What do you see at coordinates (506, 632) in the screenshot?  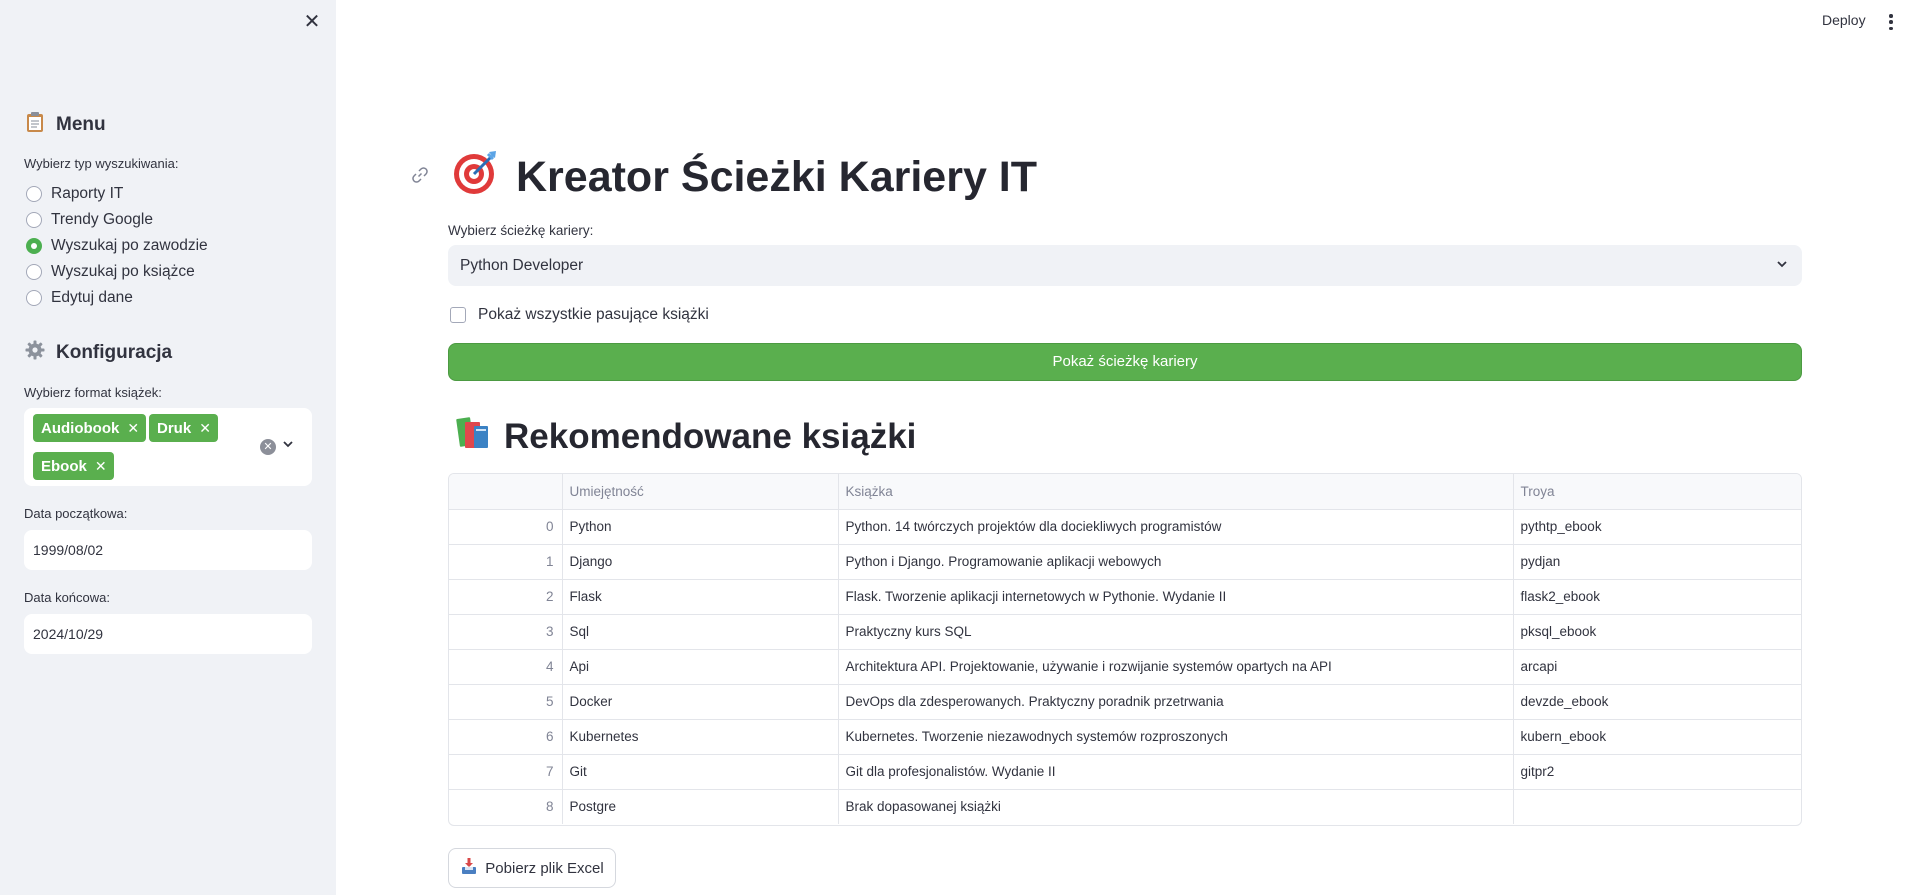 I see `row-index-cell: 3` at bounding box center [506, 632].